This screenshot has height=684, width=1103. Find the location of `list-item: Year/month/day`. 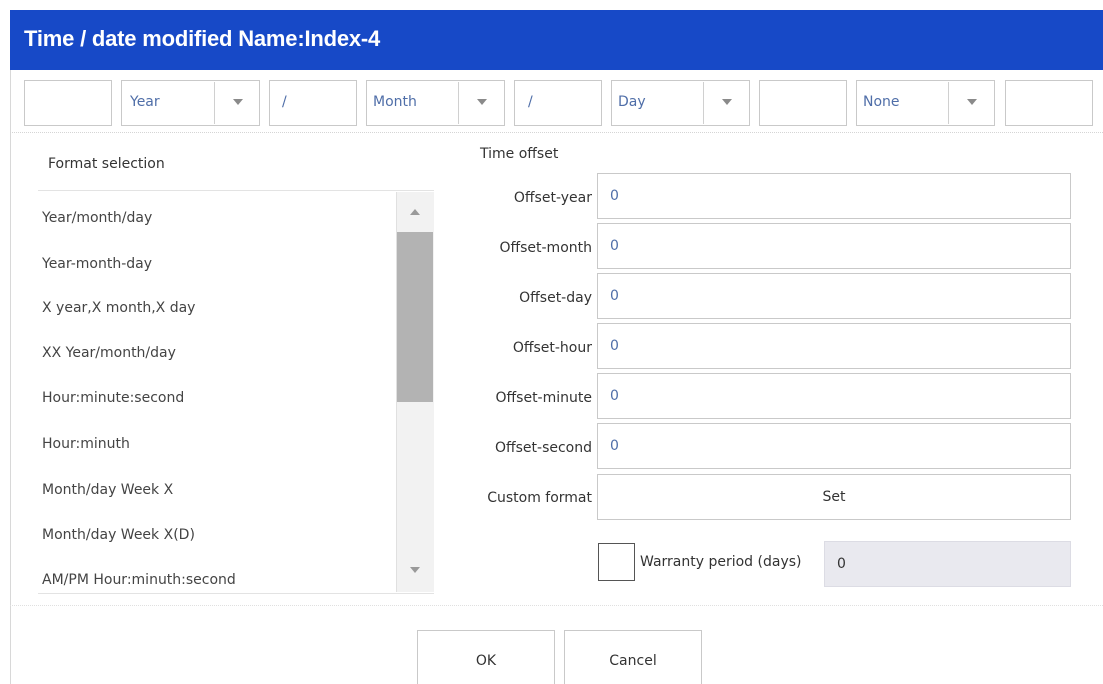

list-item: Year/month/day is located at coordinates (97, 218).